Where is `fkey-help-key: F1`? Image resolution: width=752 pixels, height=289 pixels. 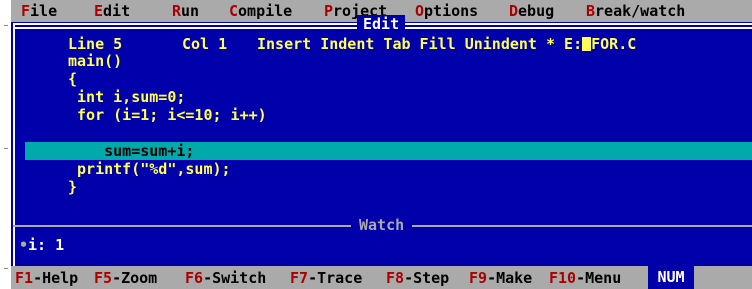
fkey-help-key: F1 is located at coordinates (24, 278).